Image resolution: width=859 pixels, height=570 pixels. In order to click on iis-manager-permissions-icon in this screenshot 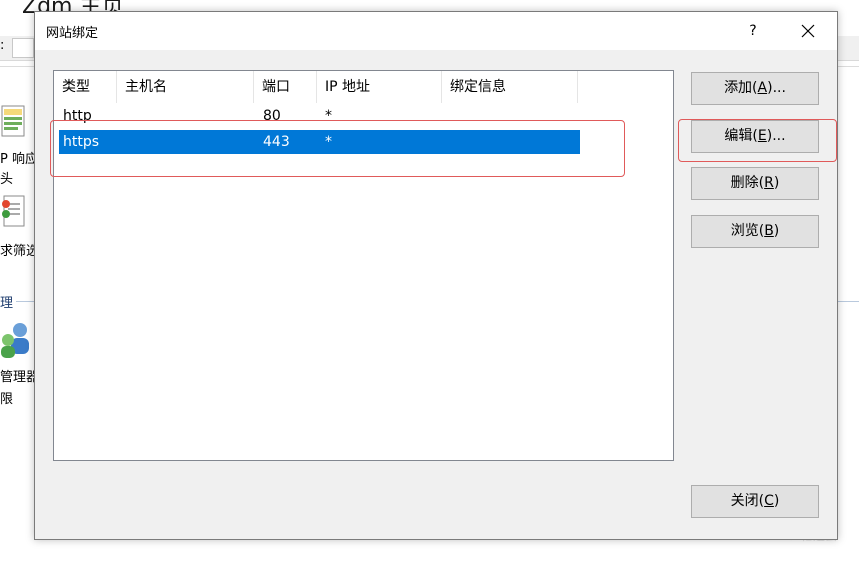, I will do `click(15, 342)`.